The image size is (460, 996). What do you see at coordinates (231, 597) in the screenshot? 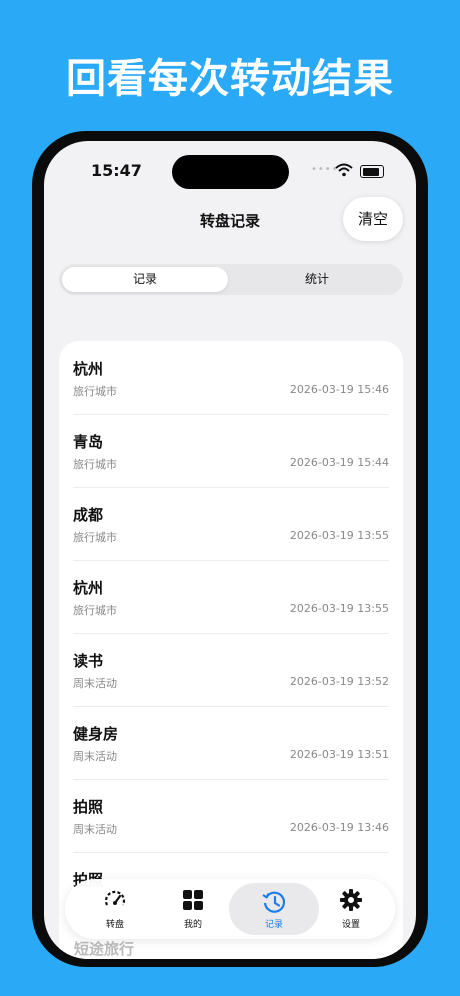
I see `list-item: 杭州 旅行城市 2026-03-19 13:55` at bounding box center [231, 597].